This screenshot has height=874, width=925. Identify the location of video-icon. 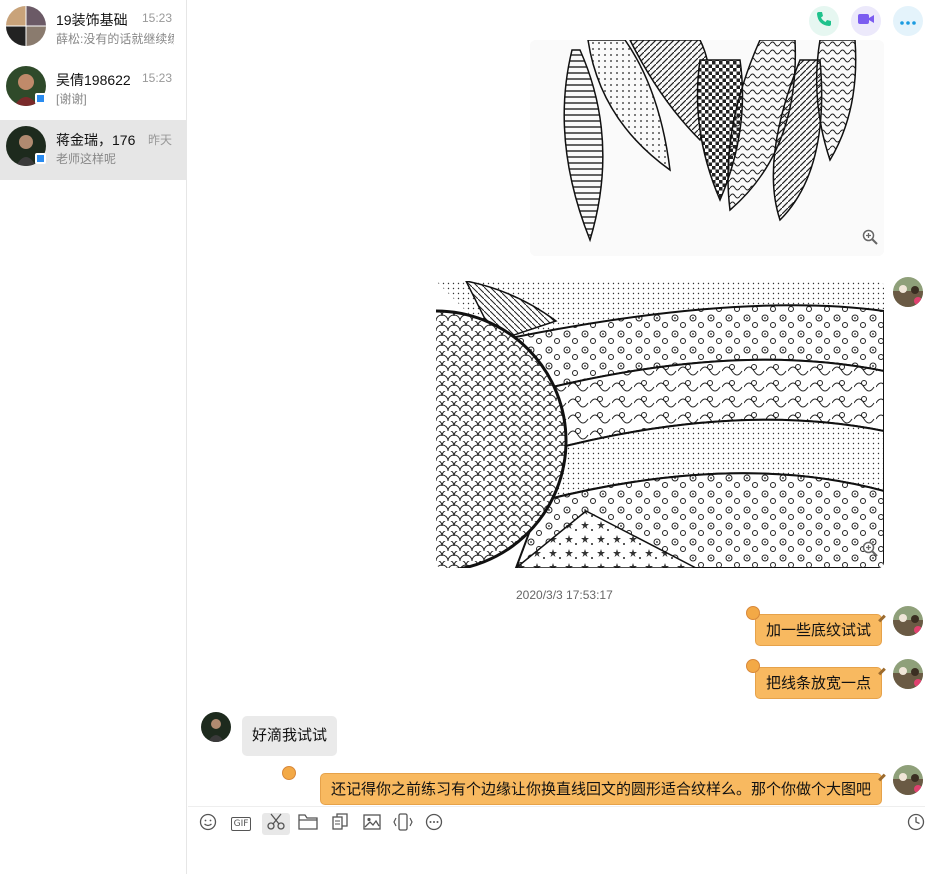
(866, 21).